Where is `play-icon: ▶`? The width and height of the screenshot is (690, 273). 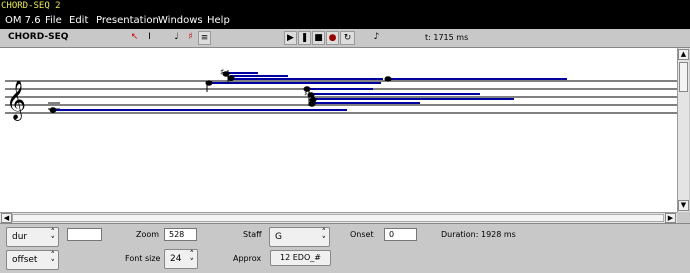 play-icon: ▶ is located at coordinates (290, 38).